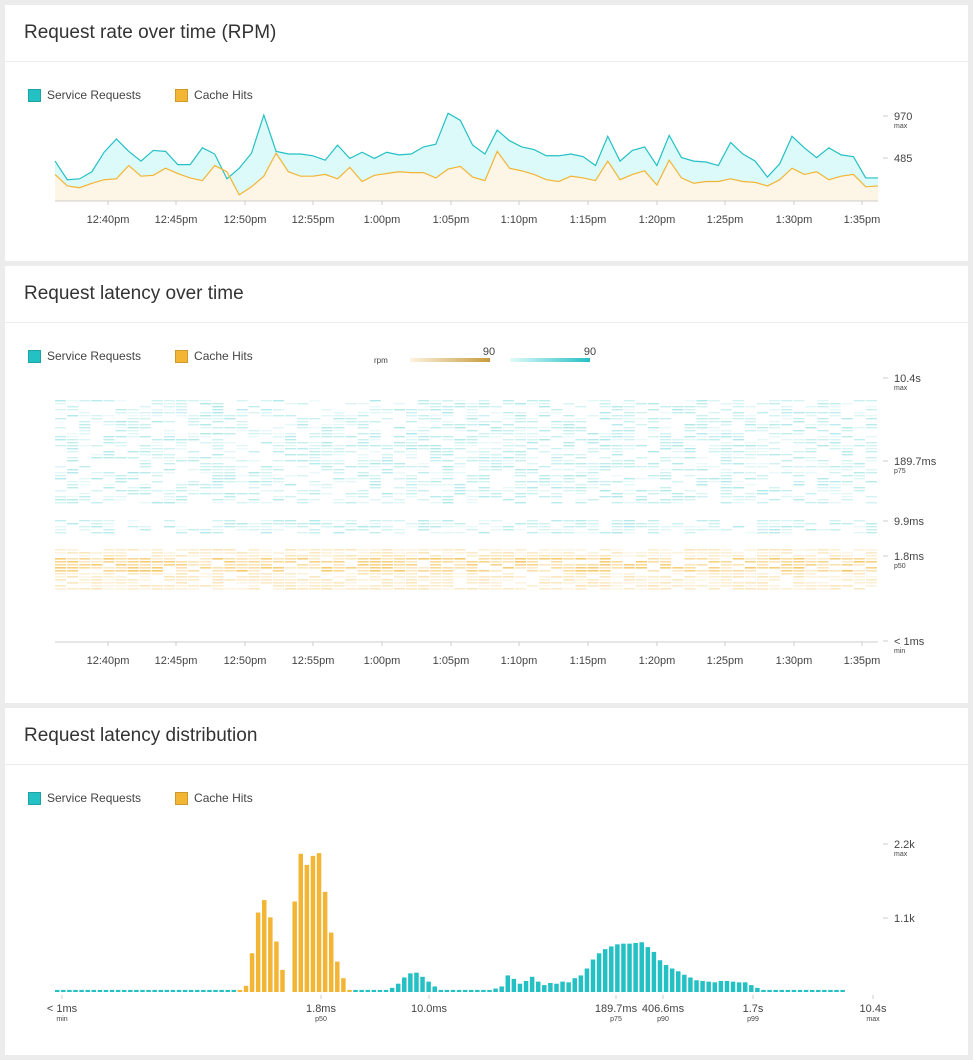 The width and height of the screenshot is (973, 1060). Describe the element at coordinates (264, 946) in the screenshot. I see `histogram-bar-cache` at that location.